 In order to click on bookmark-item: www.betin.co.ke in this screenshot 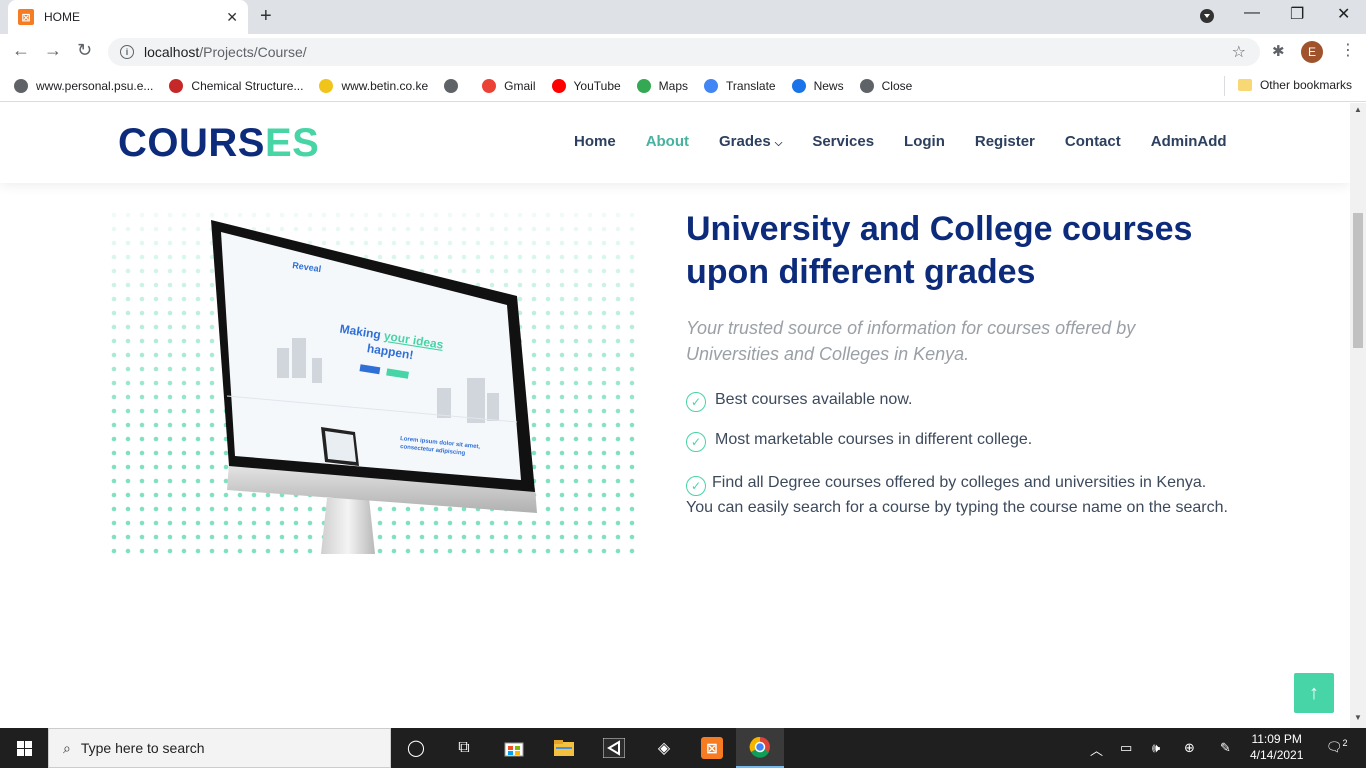, I will do `click(374, 85)`.